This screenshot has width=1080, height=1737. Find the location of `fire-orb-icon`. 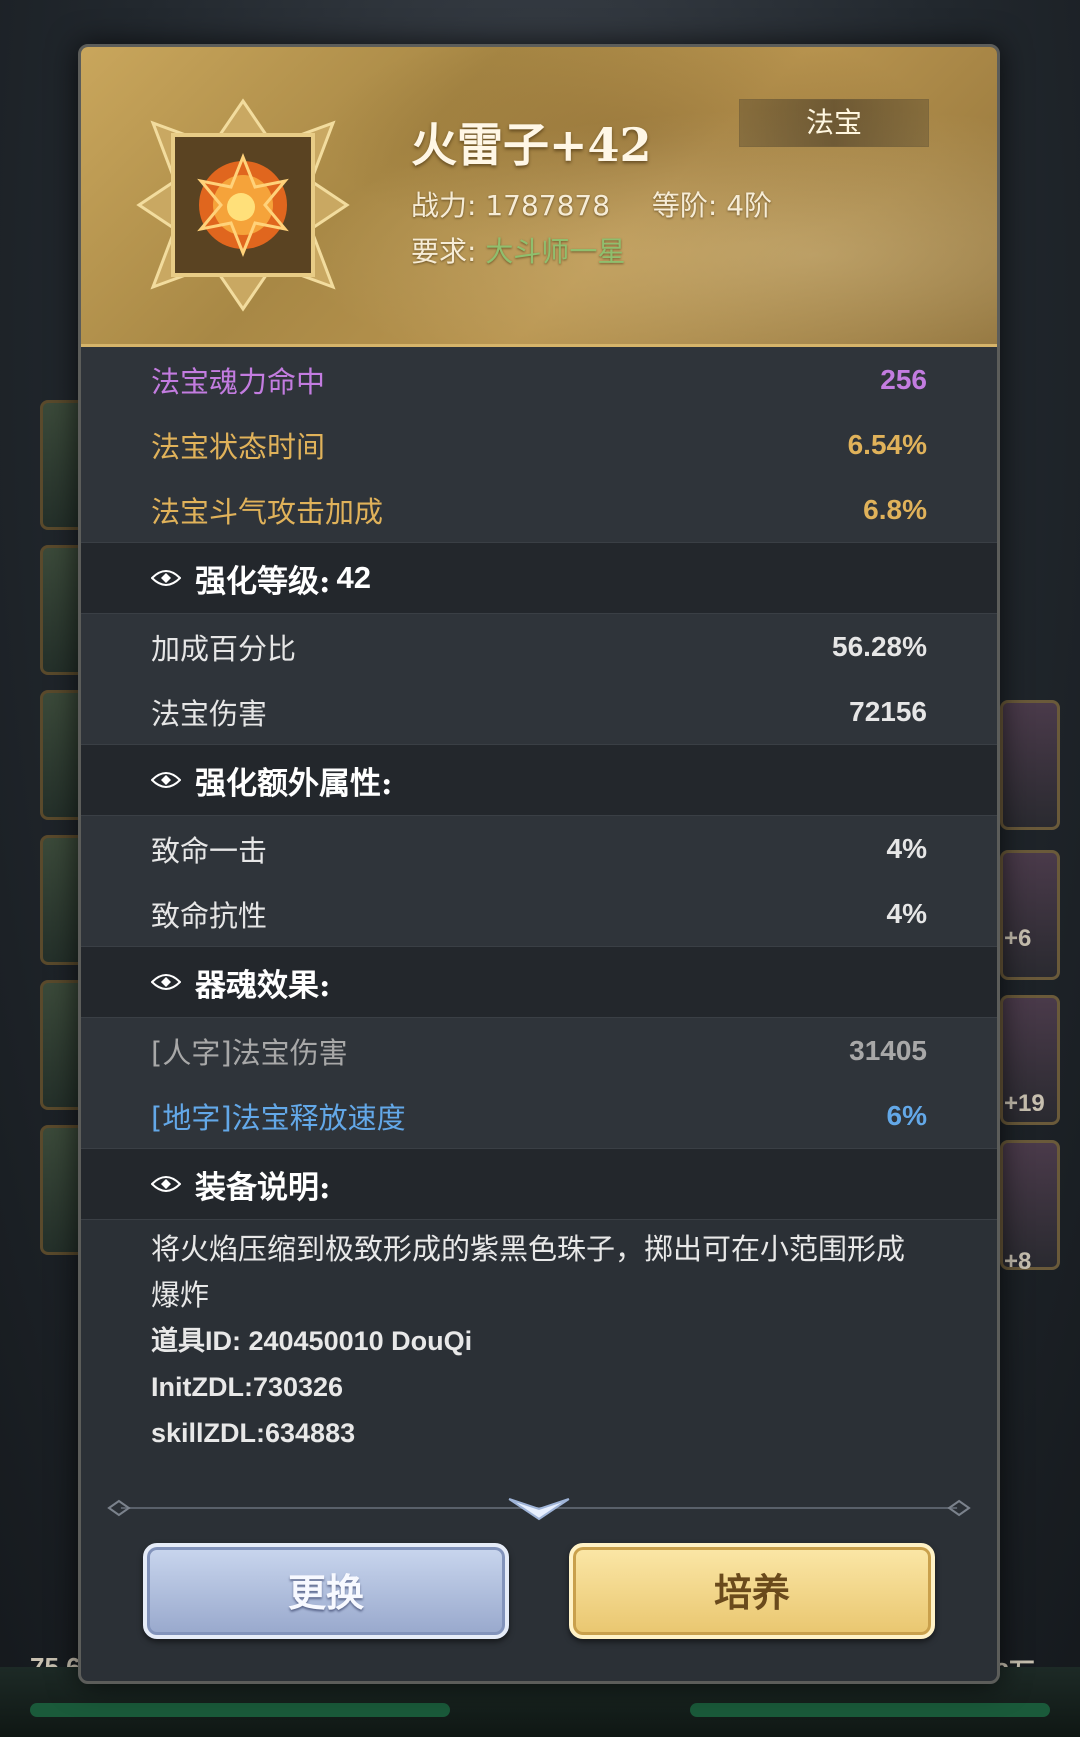

fire-orb-icon is located at coordinates (243, 205).